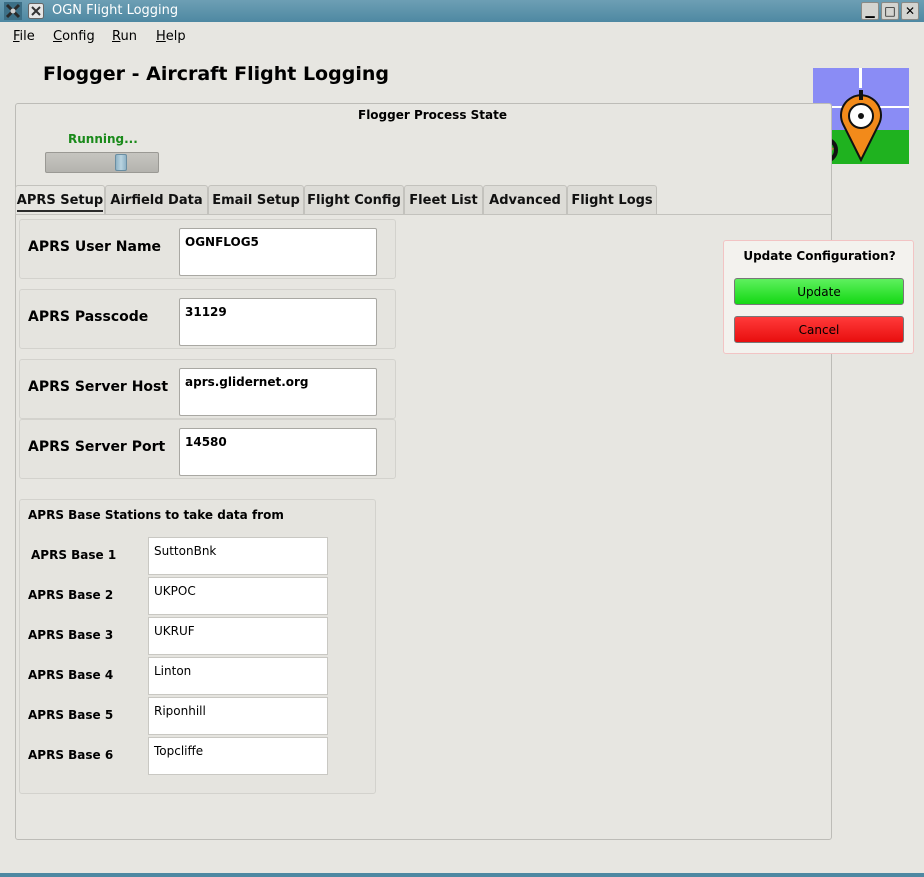  What do you see at coordinates (156, 515) in the screenshot?
I see `base-stations-title: APRS Base Stations to take data from` at bounding box center [156, 515].